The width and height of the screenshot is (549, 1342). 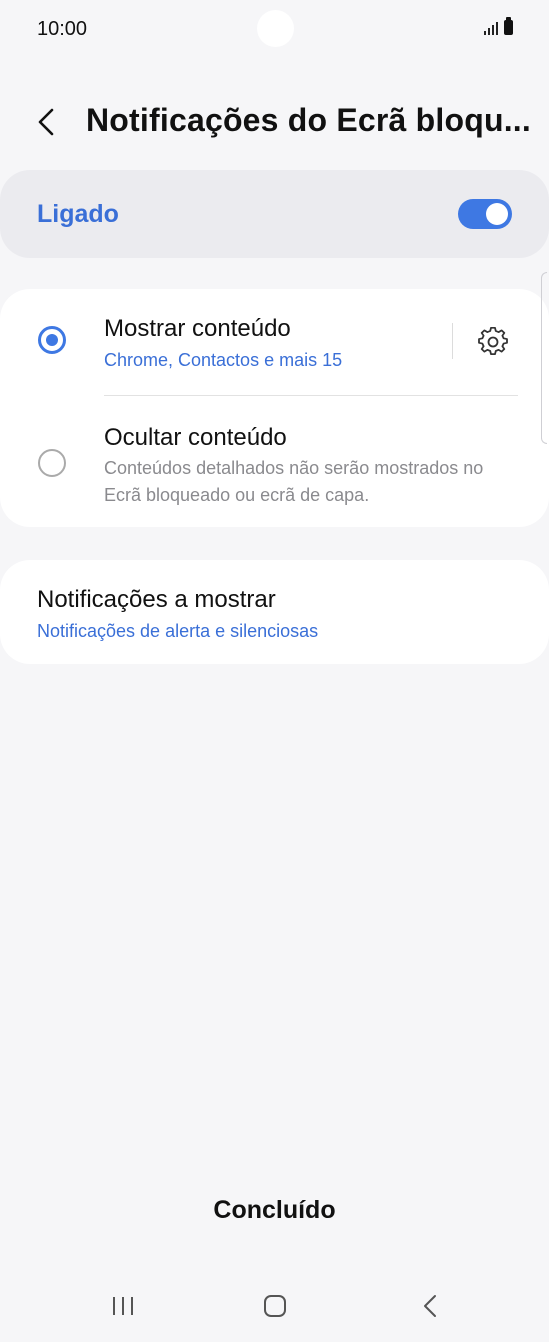 I want to click on status-bar: 10:00, so click(x=274, y=30).